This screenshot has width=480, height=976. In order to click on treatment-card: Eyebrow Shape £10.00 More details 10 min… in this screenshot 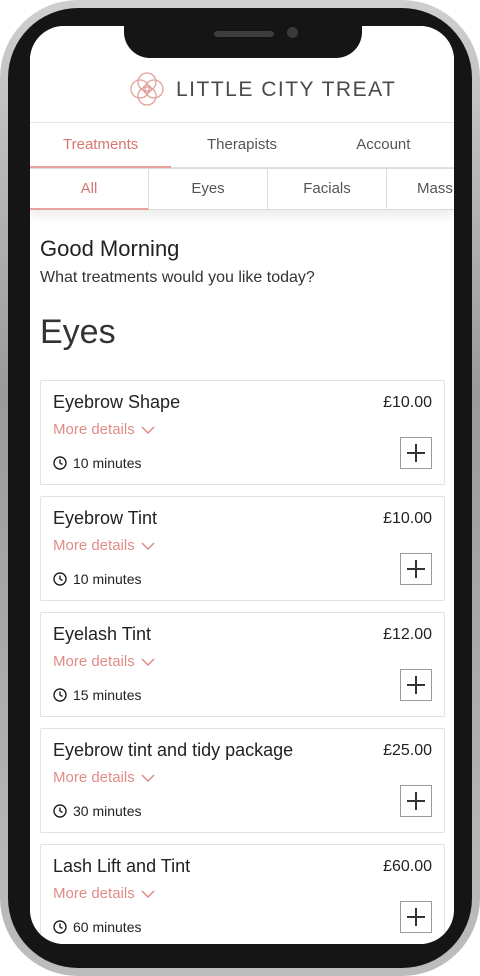, I will do `click(242, 432)`.